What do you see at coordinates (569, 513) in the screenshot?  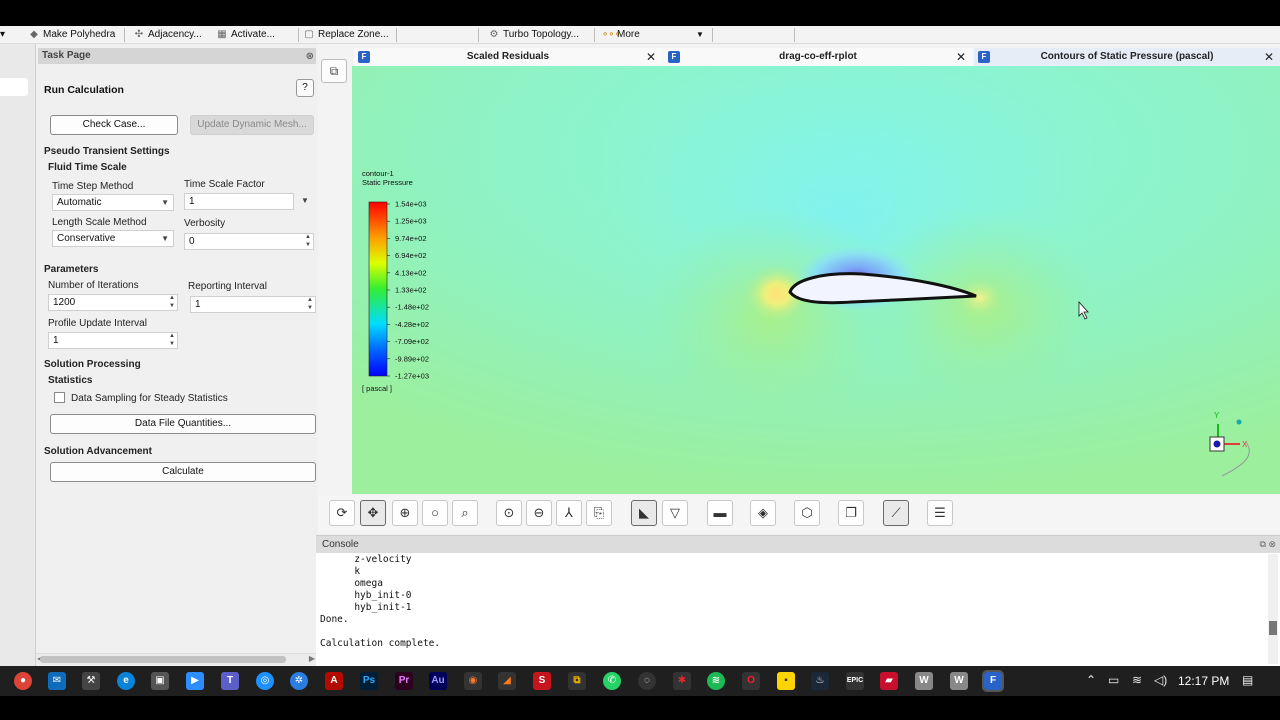 I see `isometric-view-icon: ⅄` at bounding box center [569, 513].